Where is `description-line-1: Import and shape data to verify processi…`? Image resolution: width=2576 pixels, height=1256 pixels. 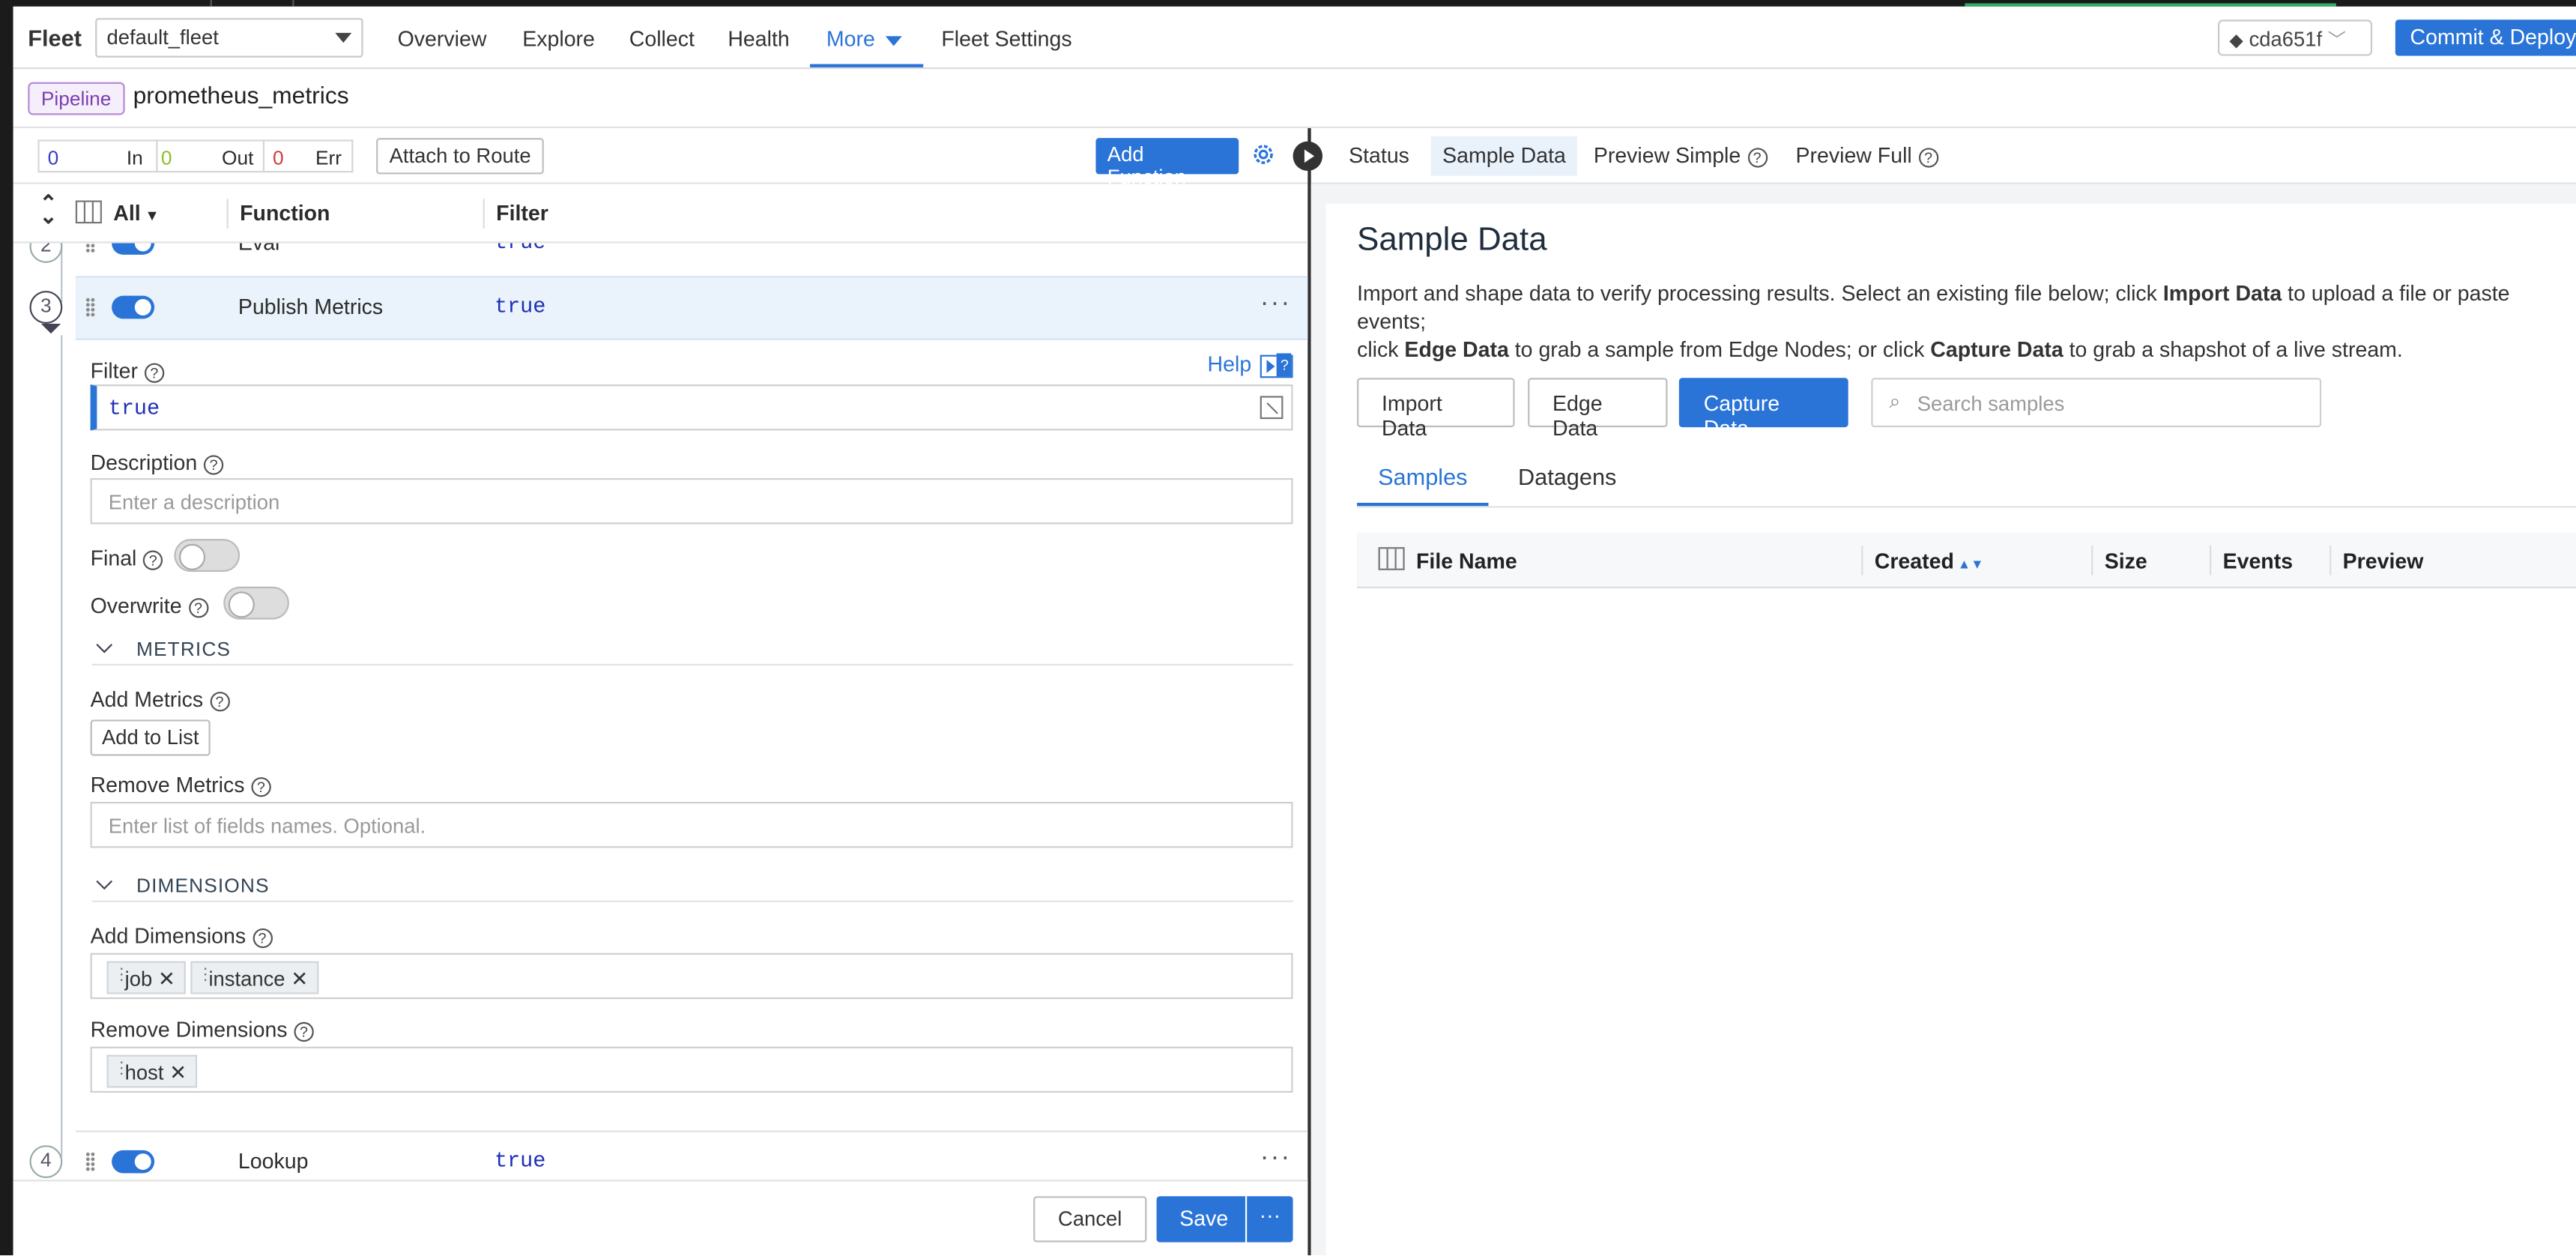 description-line-1: Import and shape data to verify processi… is located at coordinates (1965, 308).